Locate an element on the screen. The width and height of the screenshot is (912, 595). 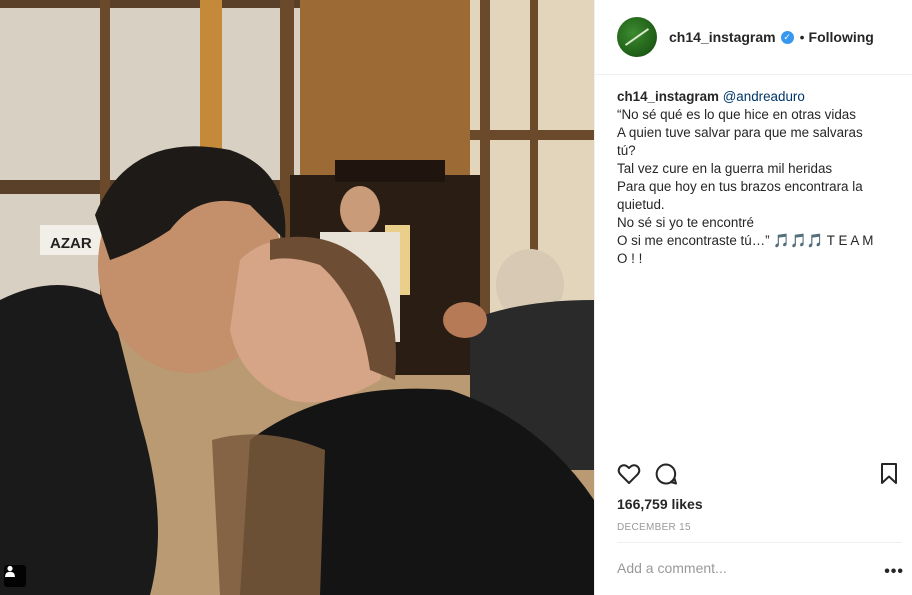
caption-line: quietud. is located at coordinates (641, 204).